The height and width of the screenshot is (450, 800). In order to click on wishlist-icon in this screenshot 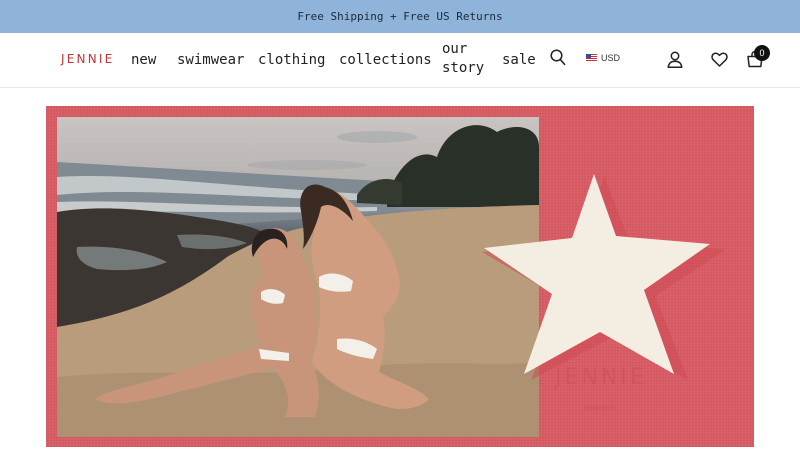, I will do `click(719, 59)`.